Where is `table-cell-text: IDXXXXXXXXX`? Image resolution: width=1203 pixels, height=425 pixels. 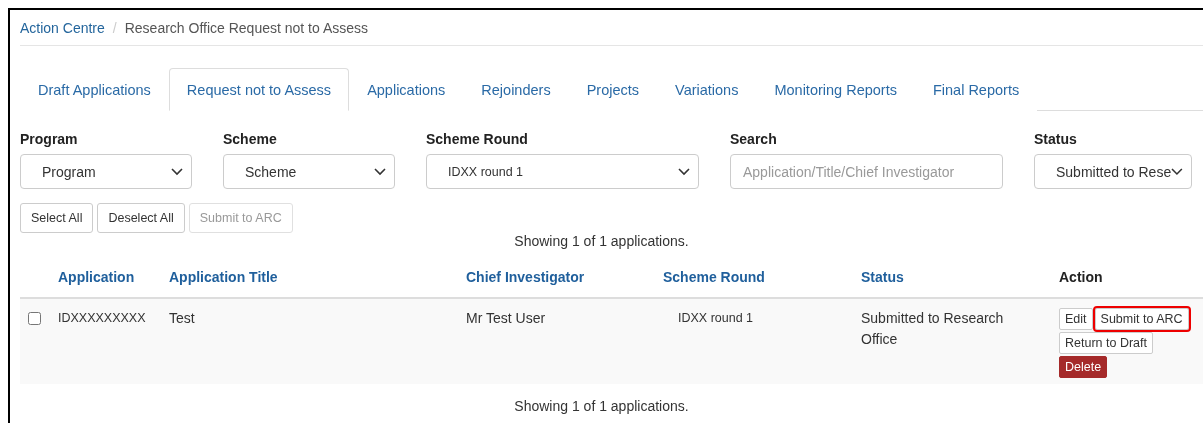 table-cell-text: IDXXXXXXXXX is located at coordinates (102, 318).